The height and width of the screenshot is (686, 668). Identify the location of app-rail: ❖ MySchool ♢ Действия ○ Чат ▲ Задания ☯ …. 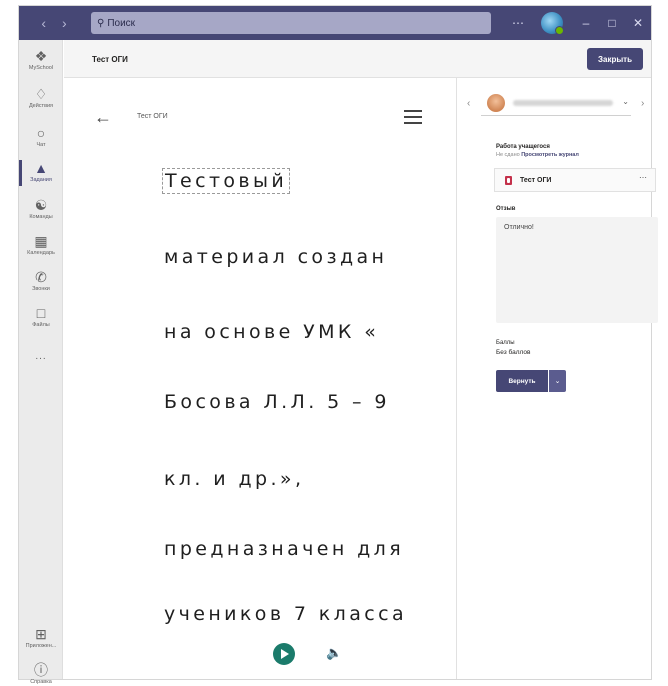
(41, 362).